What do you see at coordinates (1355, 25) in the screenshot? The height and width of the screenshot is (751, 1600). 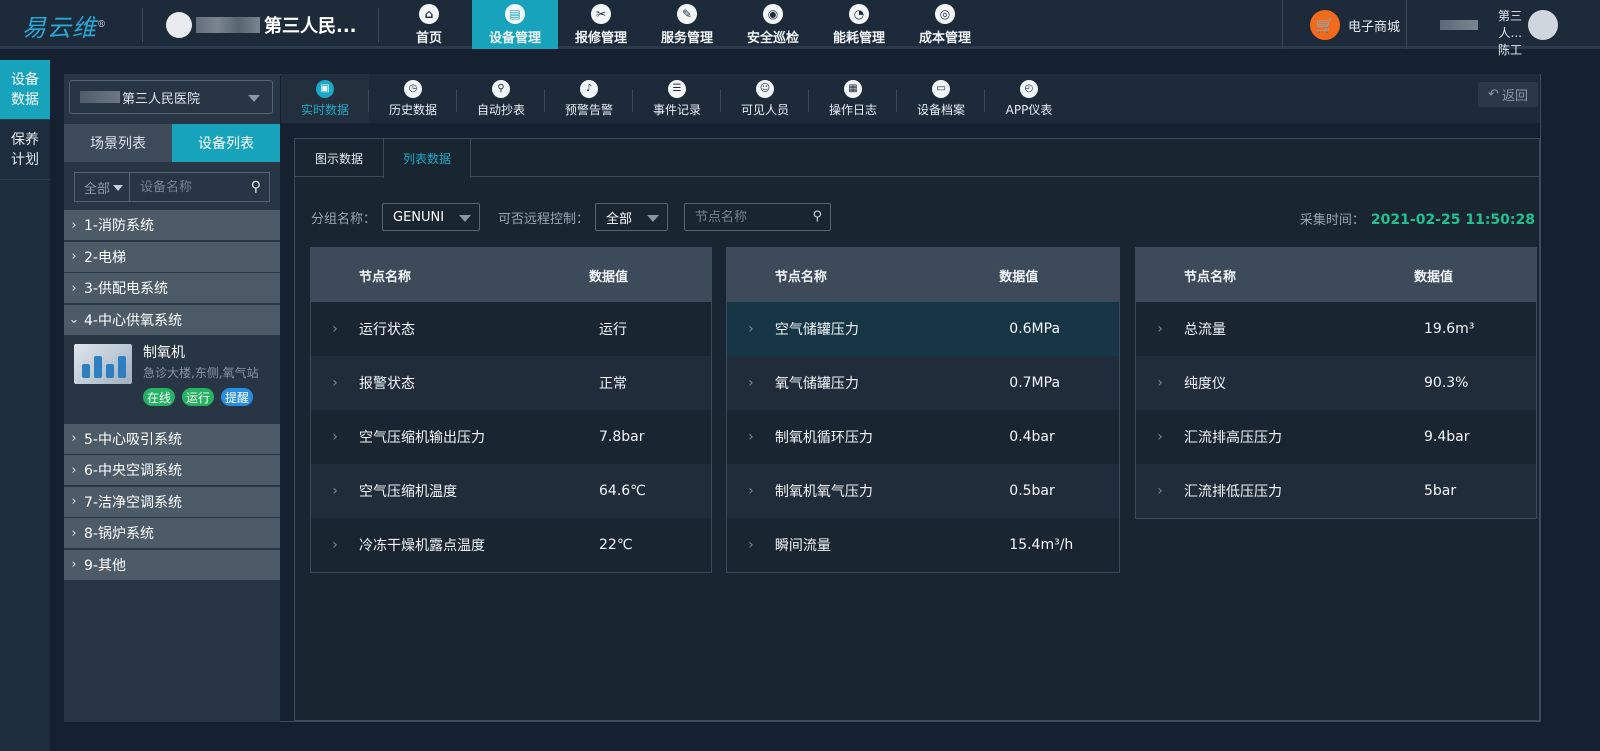 I see `shop-link: 🛒 电子商城` at bounding box center [1355, 25].